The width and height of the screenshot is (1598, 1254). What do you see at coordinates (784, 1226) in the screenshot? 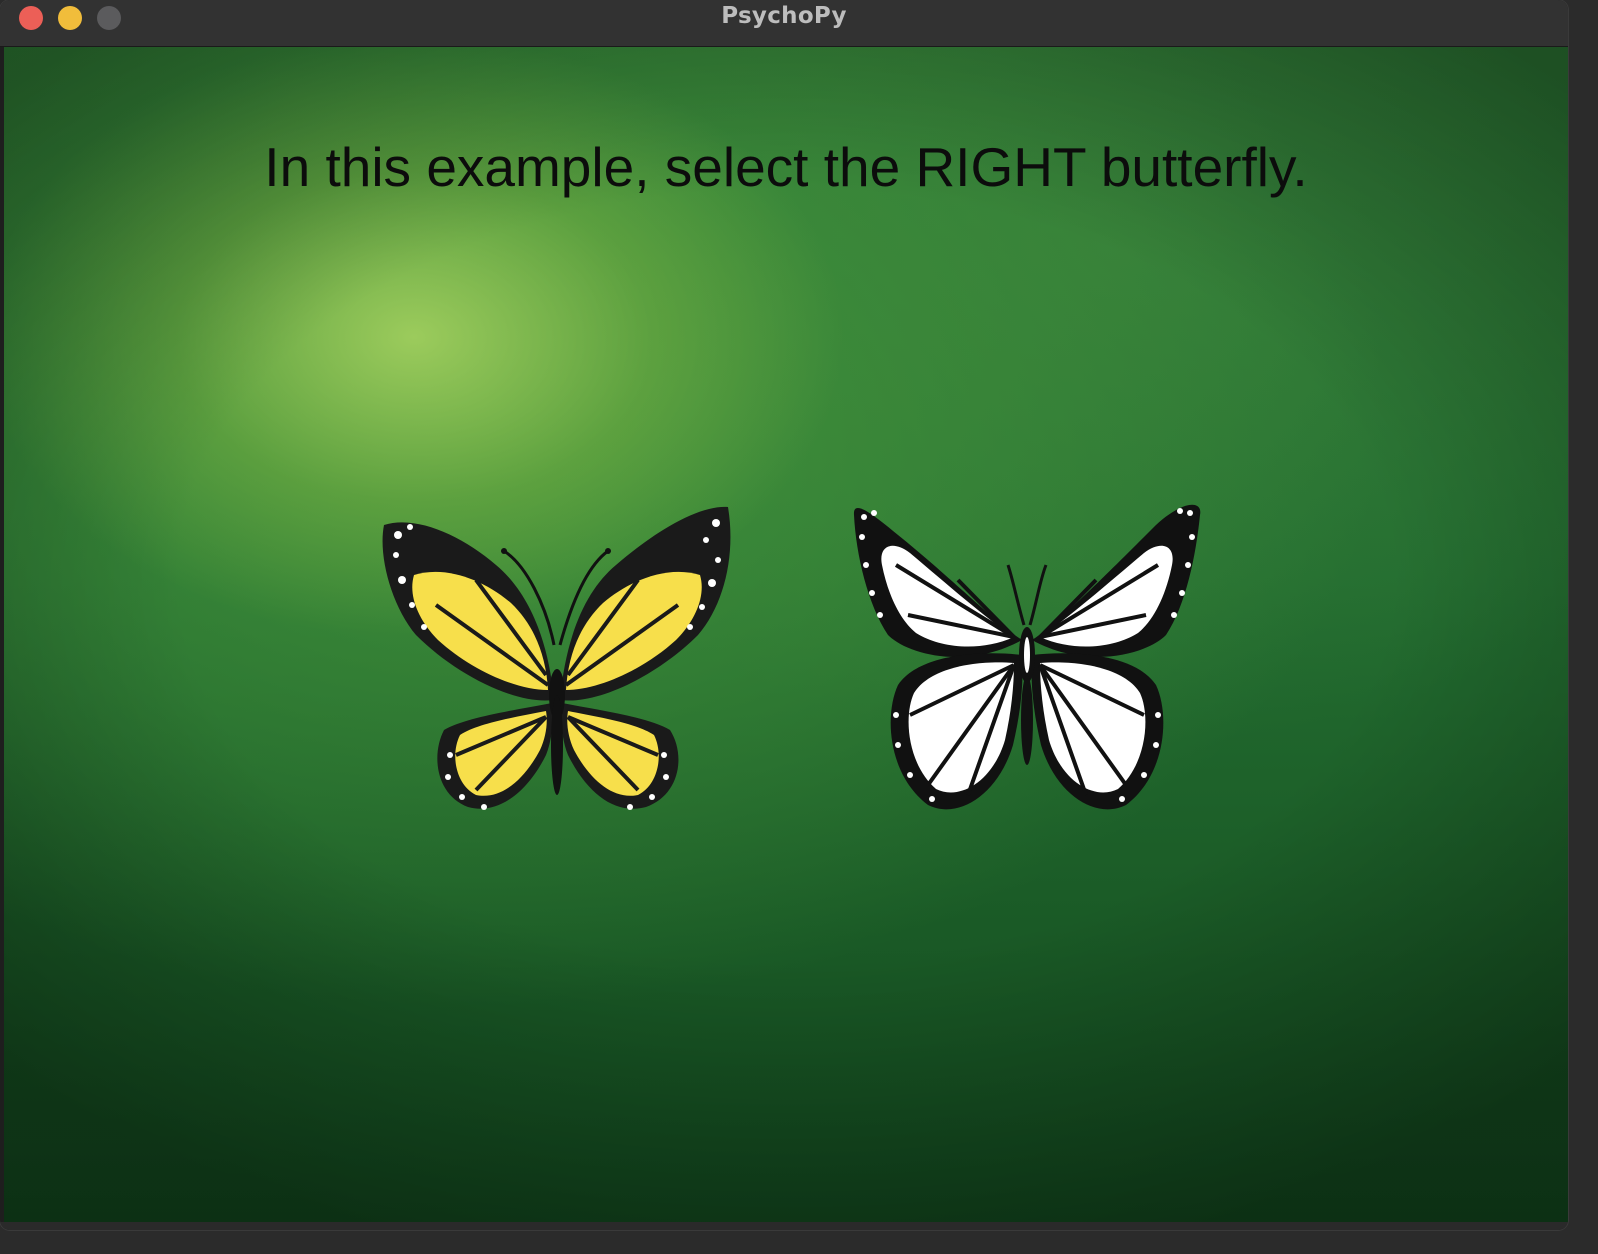
I see `window-bottom-edge` at bounding box center [784, 1226].